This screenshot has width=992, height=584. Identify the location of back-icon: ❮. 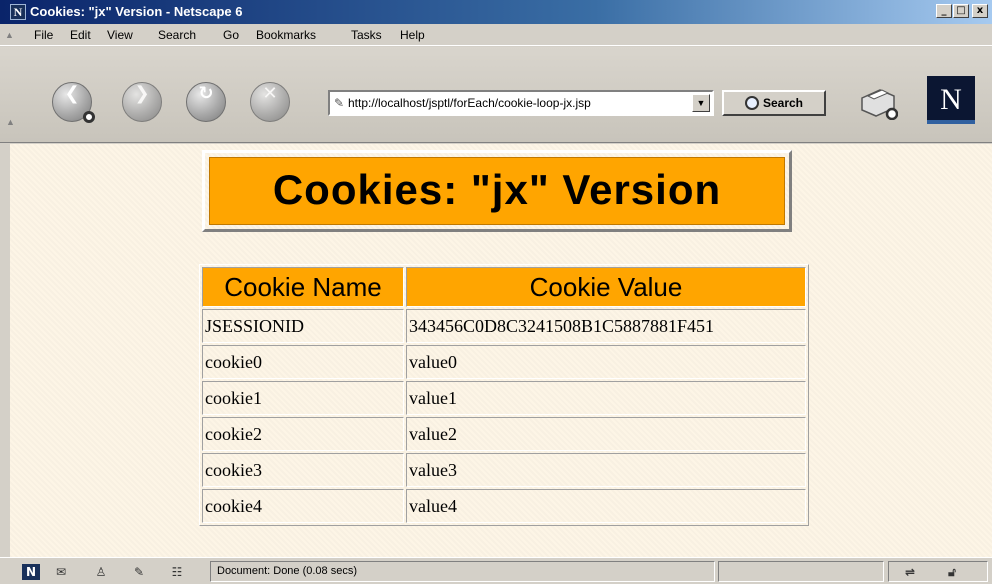
(72, 93).